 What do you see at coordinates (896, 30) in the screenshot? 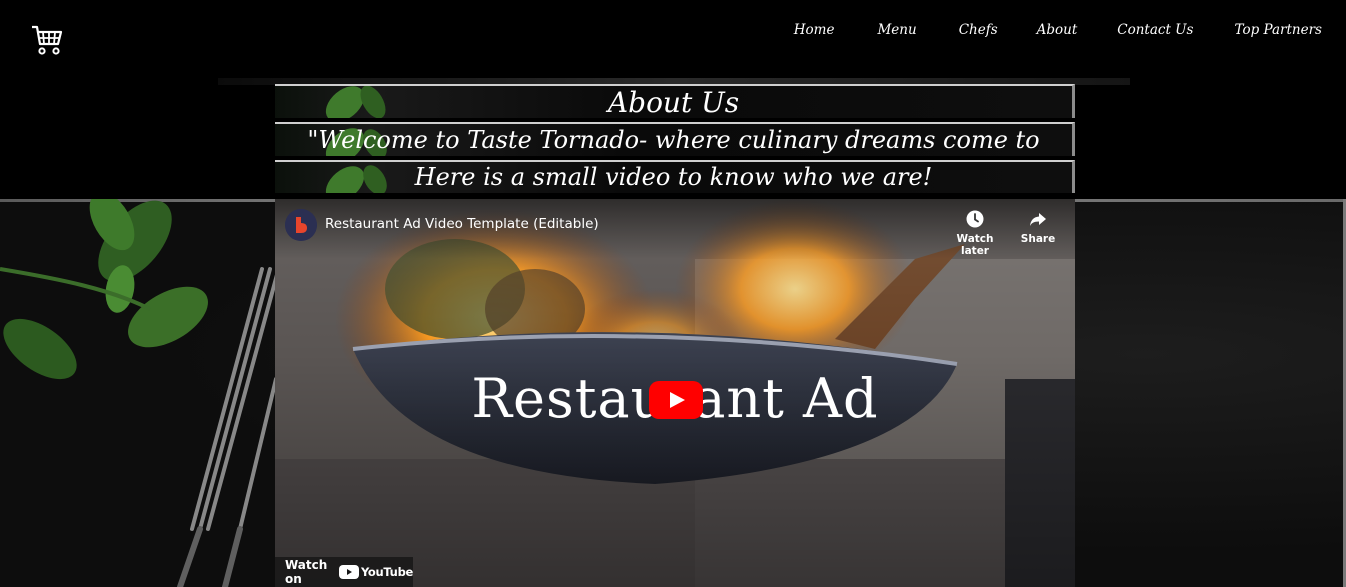
I see `nav-item-menu: Menu` at bounding box center [896, 30].